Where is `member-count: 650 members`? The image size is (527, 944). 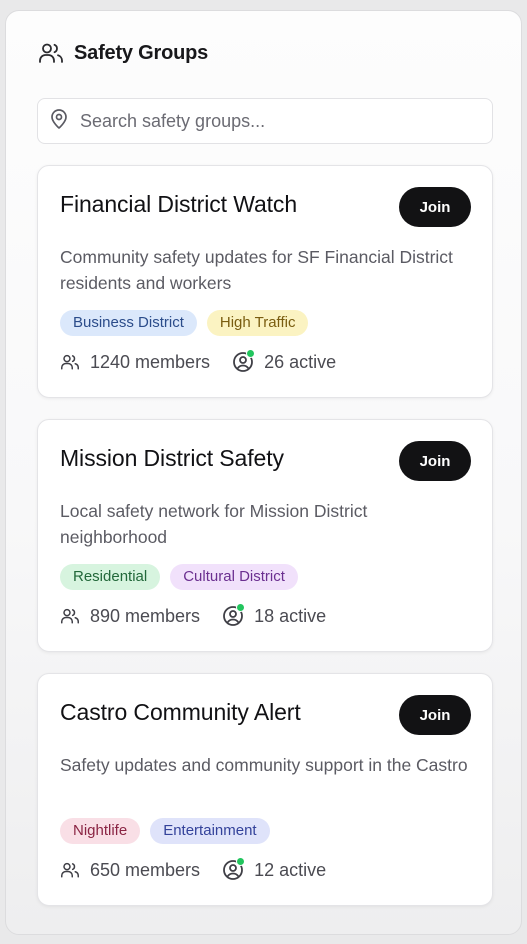
member-count: 650 members is located at coordinates (130, 870).